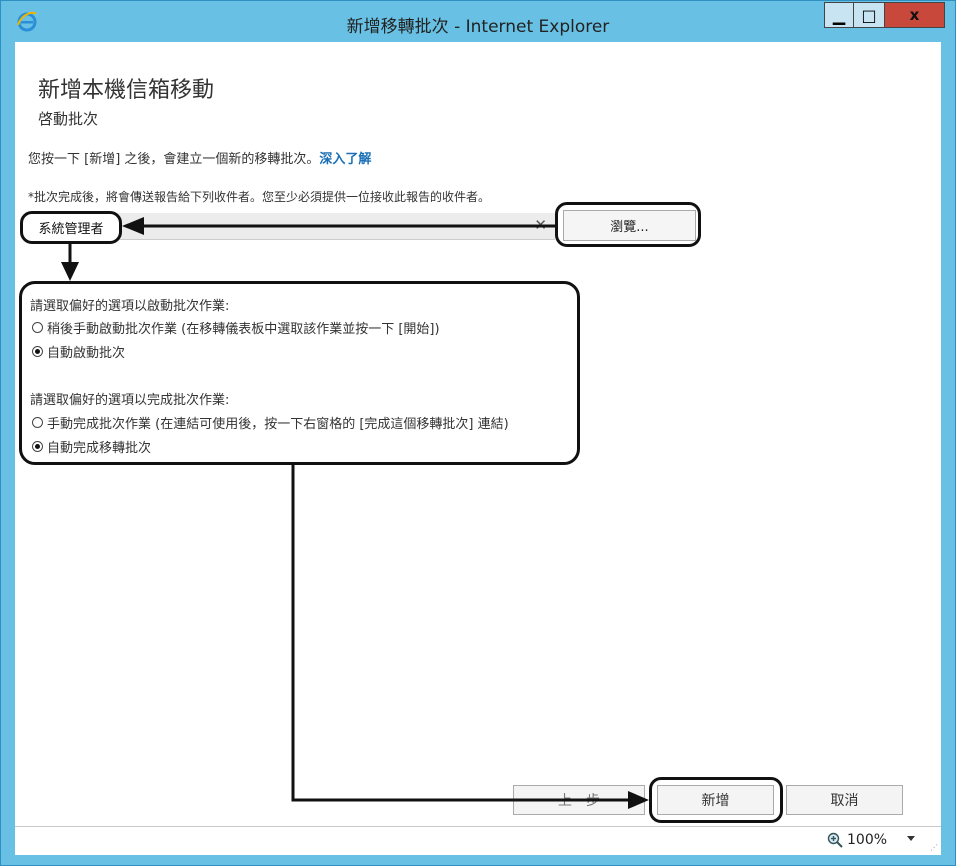 This screenshot has height=866, width=956. What do you see at coordinates (460, 633) in the screenshot?
I see `arrow-options-to-new` at bounding box center [460, 633].